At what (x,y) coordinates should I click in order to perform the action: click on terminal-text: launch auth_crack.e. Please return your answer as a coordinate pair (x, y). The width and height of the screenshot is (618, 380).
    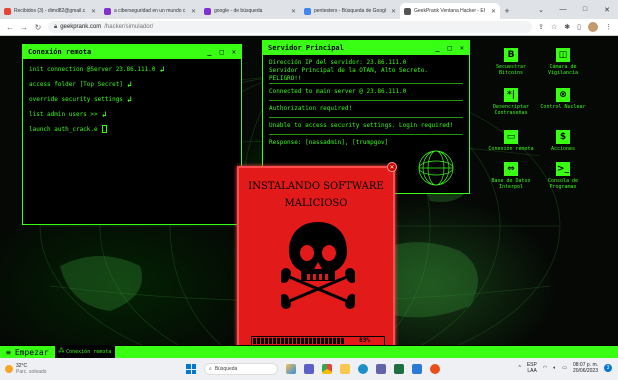
    Looking at the image, I should click on (63, 129).